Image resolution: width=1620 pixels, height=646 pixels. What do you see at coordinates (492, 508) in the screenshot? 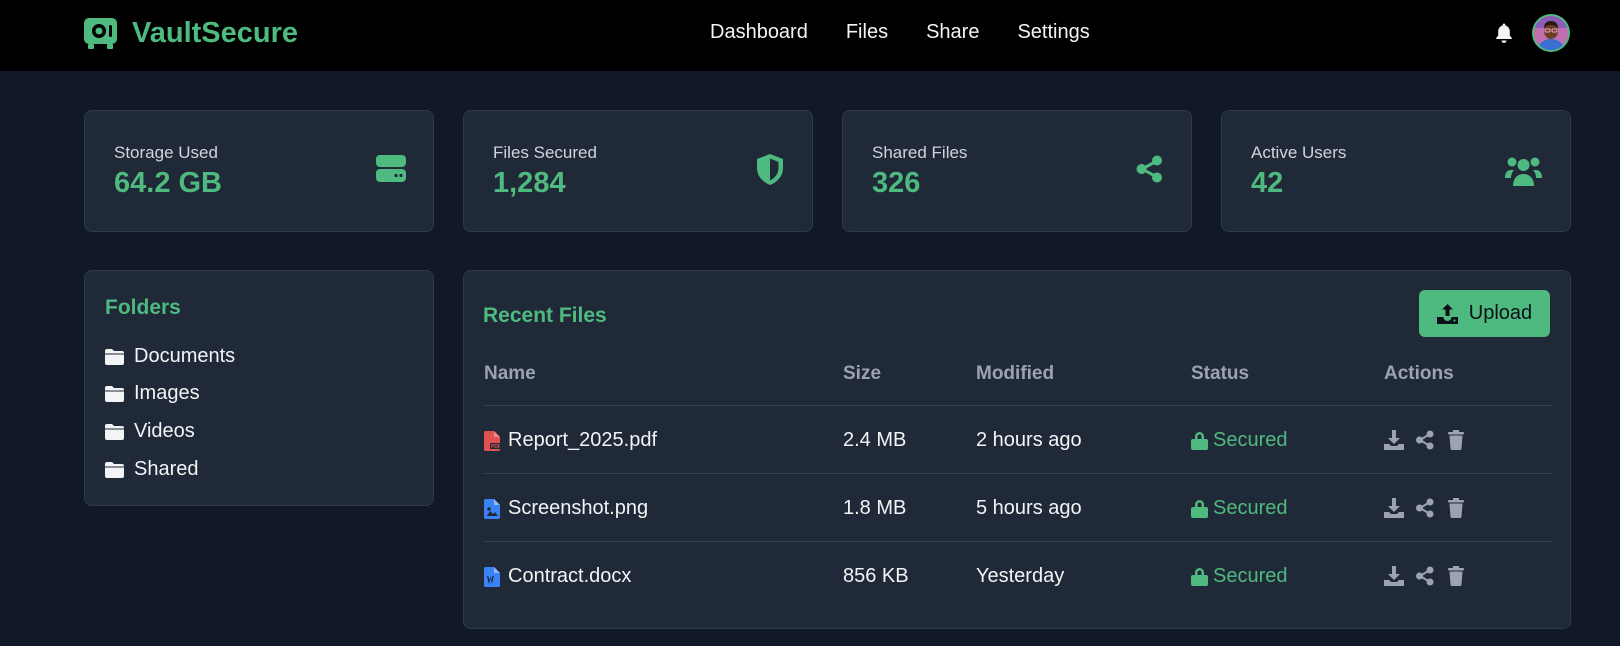
I see `image-file-icon` at bounding box center [492, 508].